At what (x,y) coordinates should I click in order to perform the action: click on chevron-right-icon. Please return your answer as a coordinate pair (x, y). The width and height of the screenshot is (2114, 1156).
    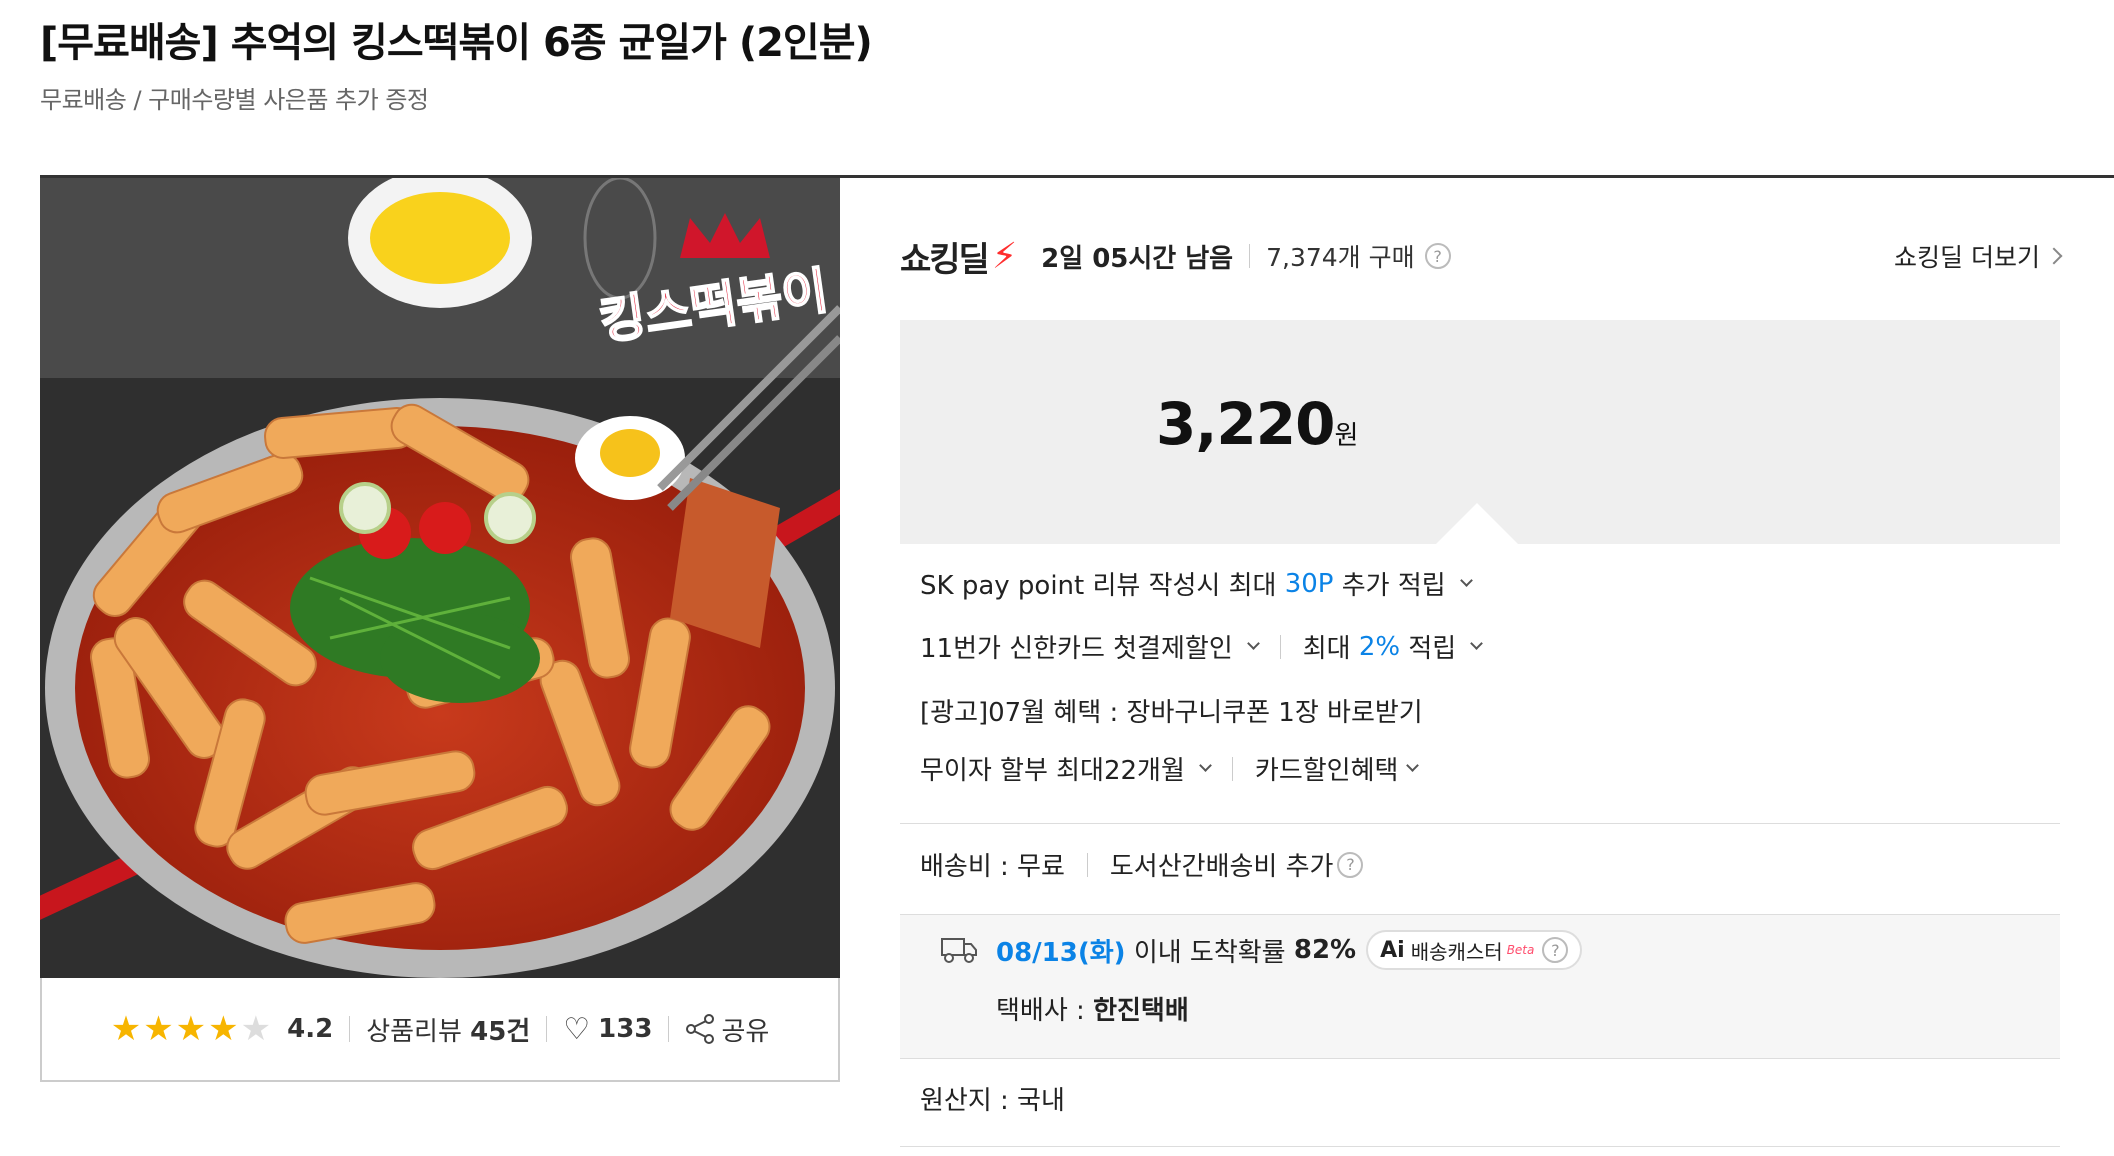
    Looking at the image, I should click on (2054, 256).